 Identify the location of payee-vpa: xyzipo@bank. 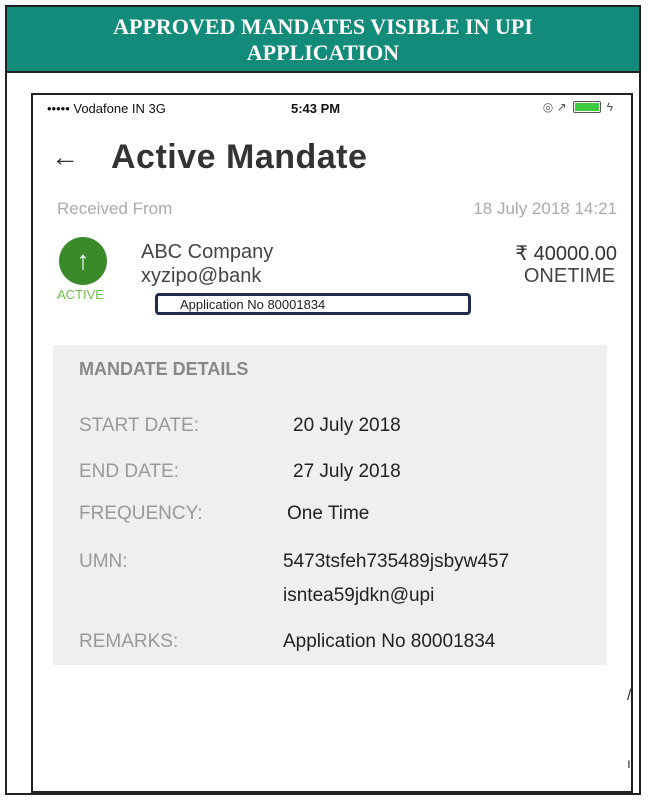
(201, 276).